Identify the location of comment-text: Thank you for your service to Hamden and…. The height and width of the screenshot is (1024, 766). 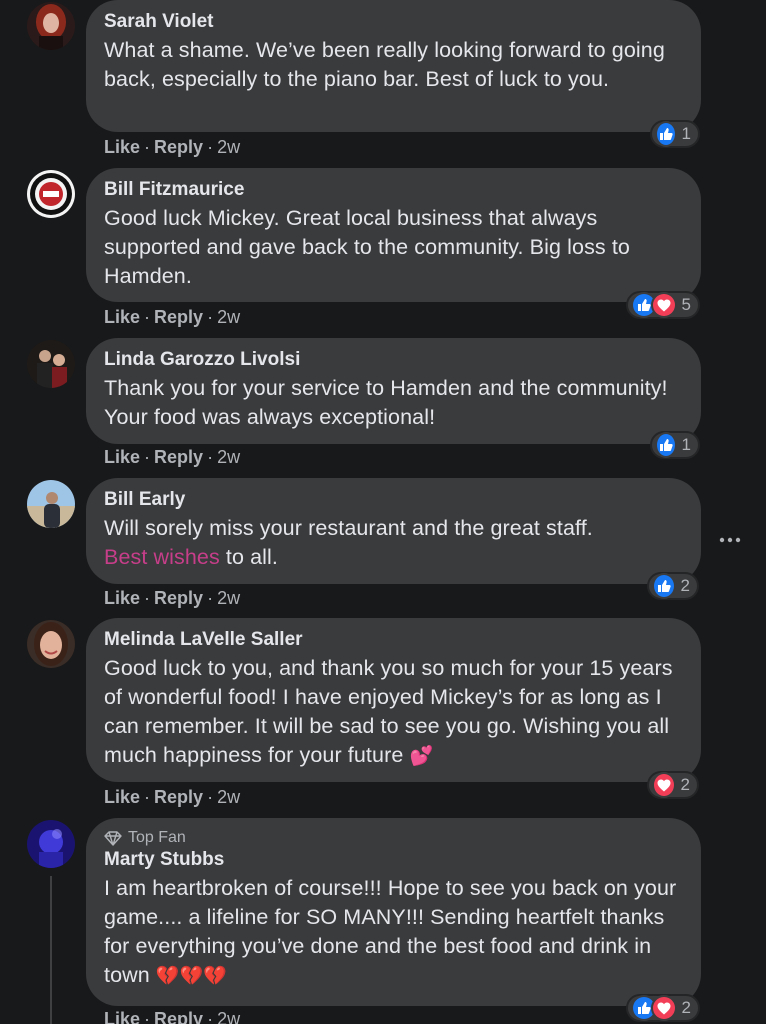
(386, 402).